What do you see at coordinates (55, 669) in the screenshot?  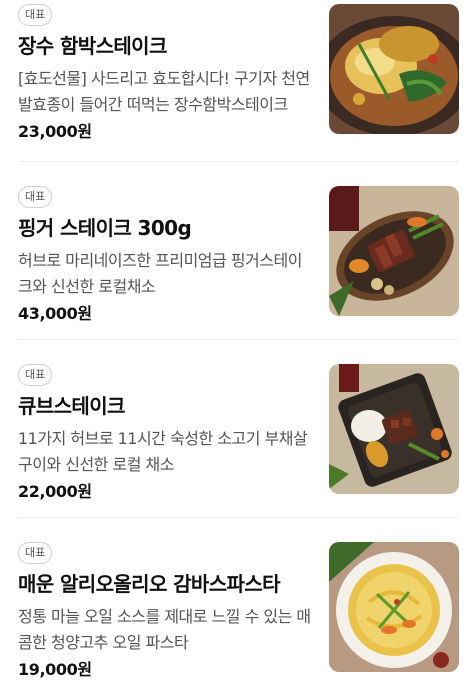 I see `menu-item-price: 19,000원` at bounding box center [55, 669].